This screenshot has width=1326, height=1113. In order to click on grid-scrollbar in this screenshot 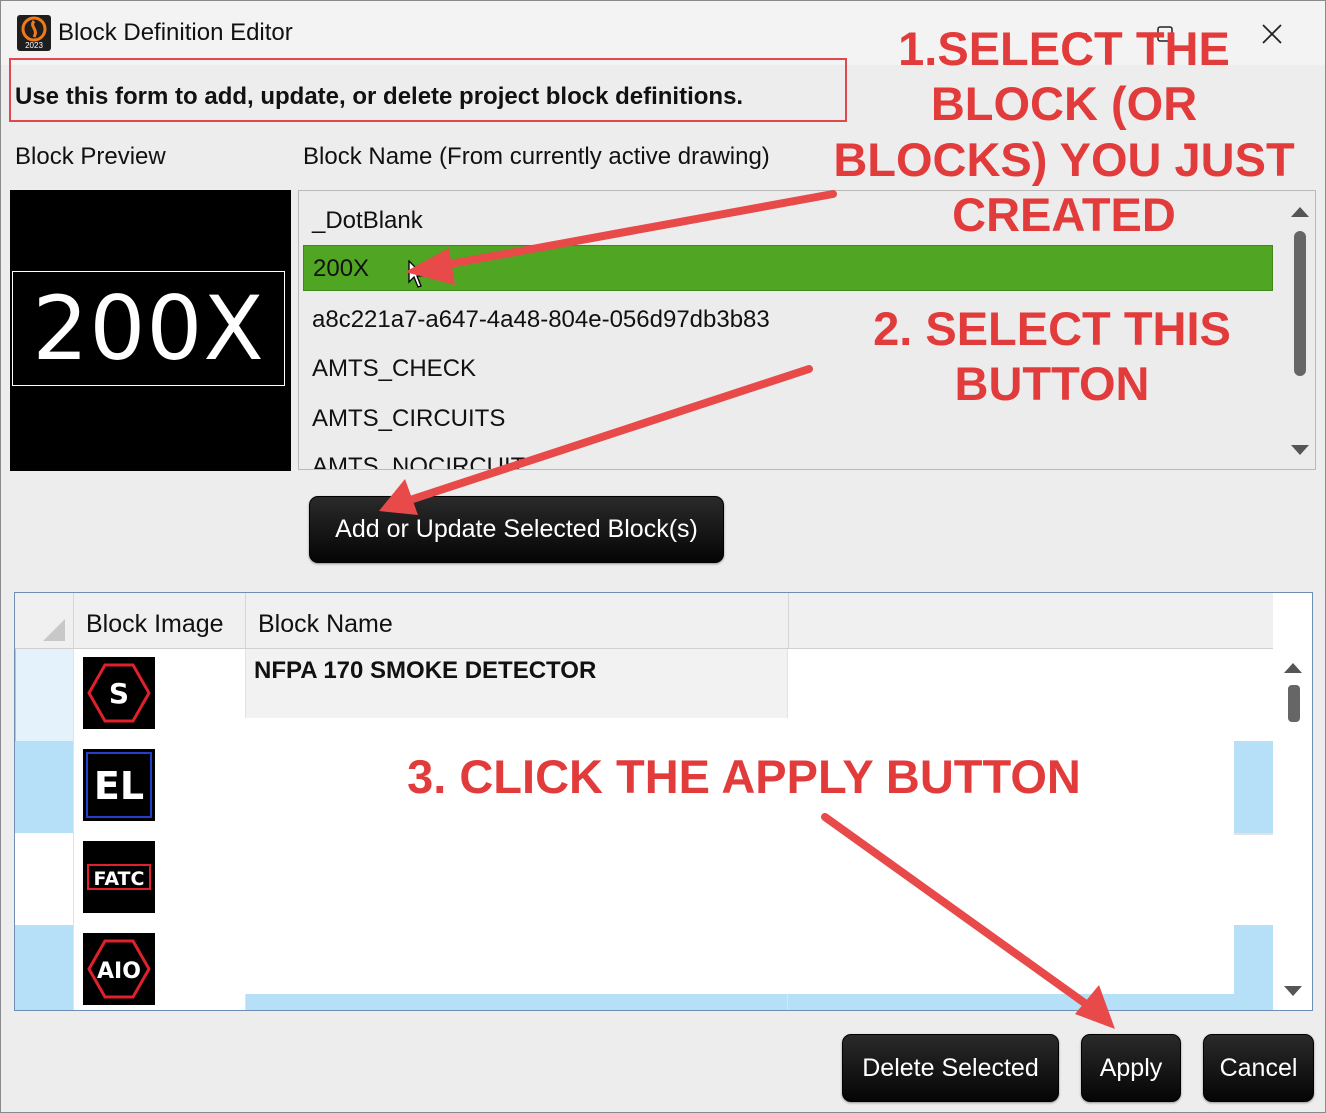, I will do `click(1293, 829)`.